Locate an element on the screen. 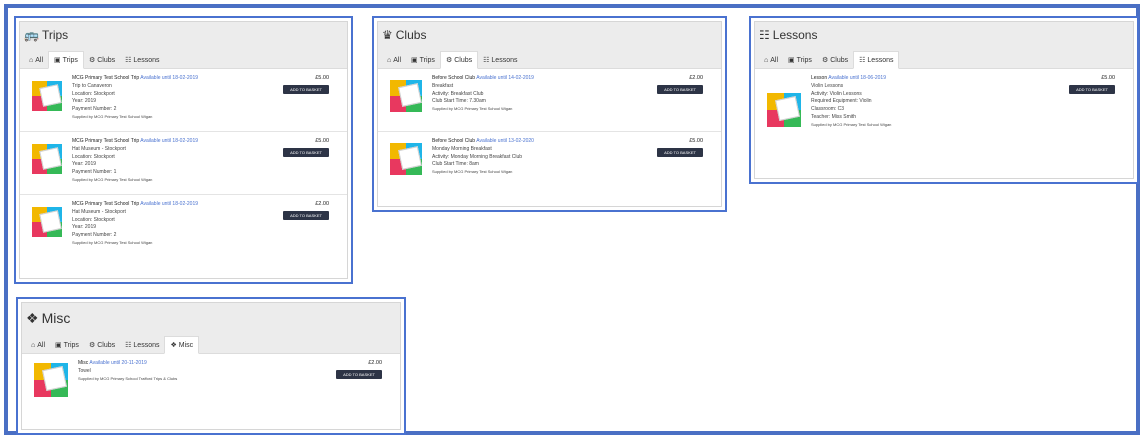  item-detail-line: Activity: Violin Lessons is located at coordinates (836, 93).